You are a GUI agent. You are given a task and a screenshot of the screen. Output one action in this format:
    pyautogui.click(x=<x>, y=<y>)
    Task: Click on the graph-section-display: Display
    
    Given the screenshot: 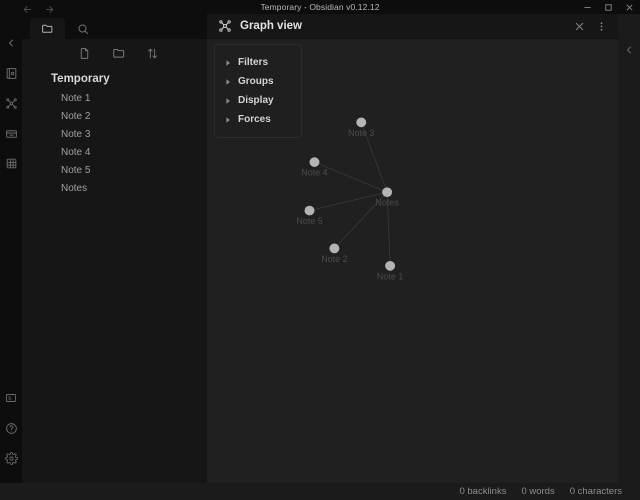 What is the action you would take?
    pyautogui.click(x=258, y=100)
    